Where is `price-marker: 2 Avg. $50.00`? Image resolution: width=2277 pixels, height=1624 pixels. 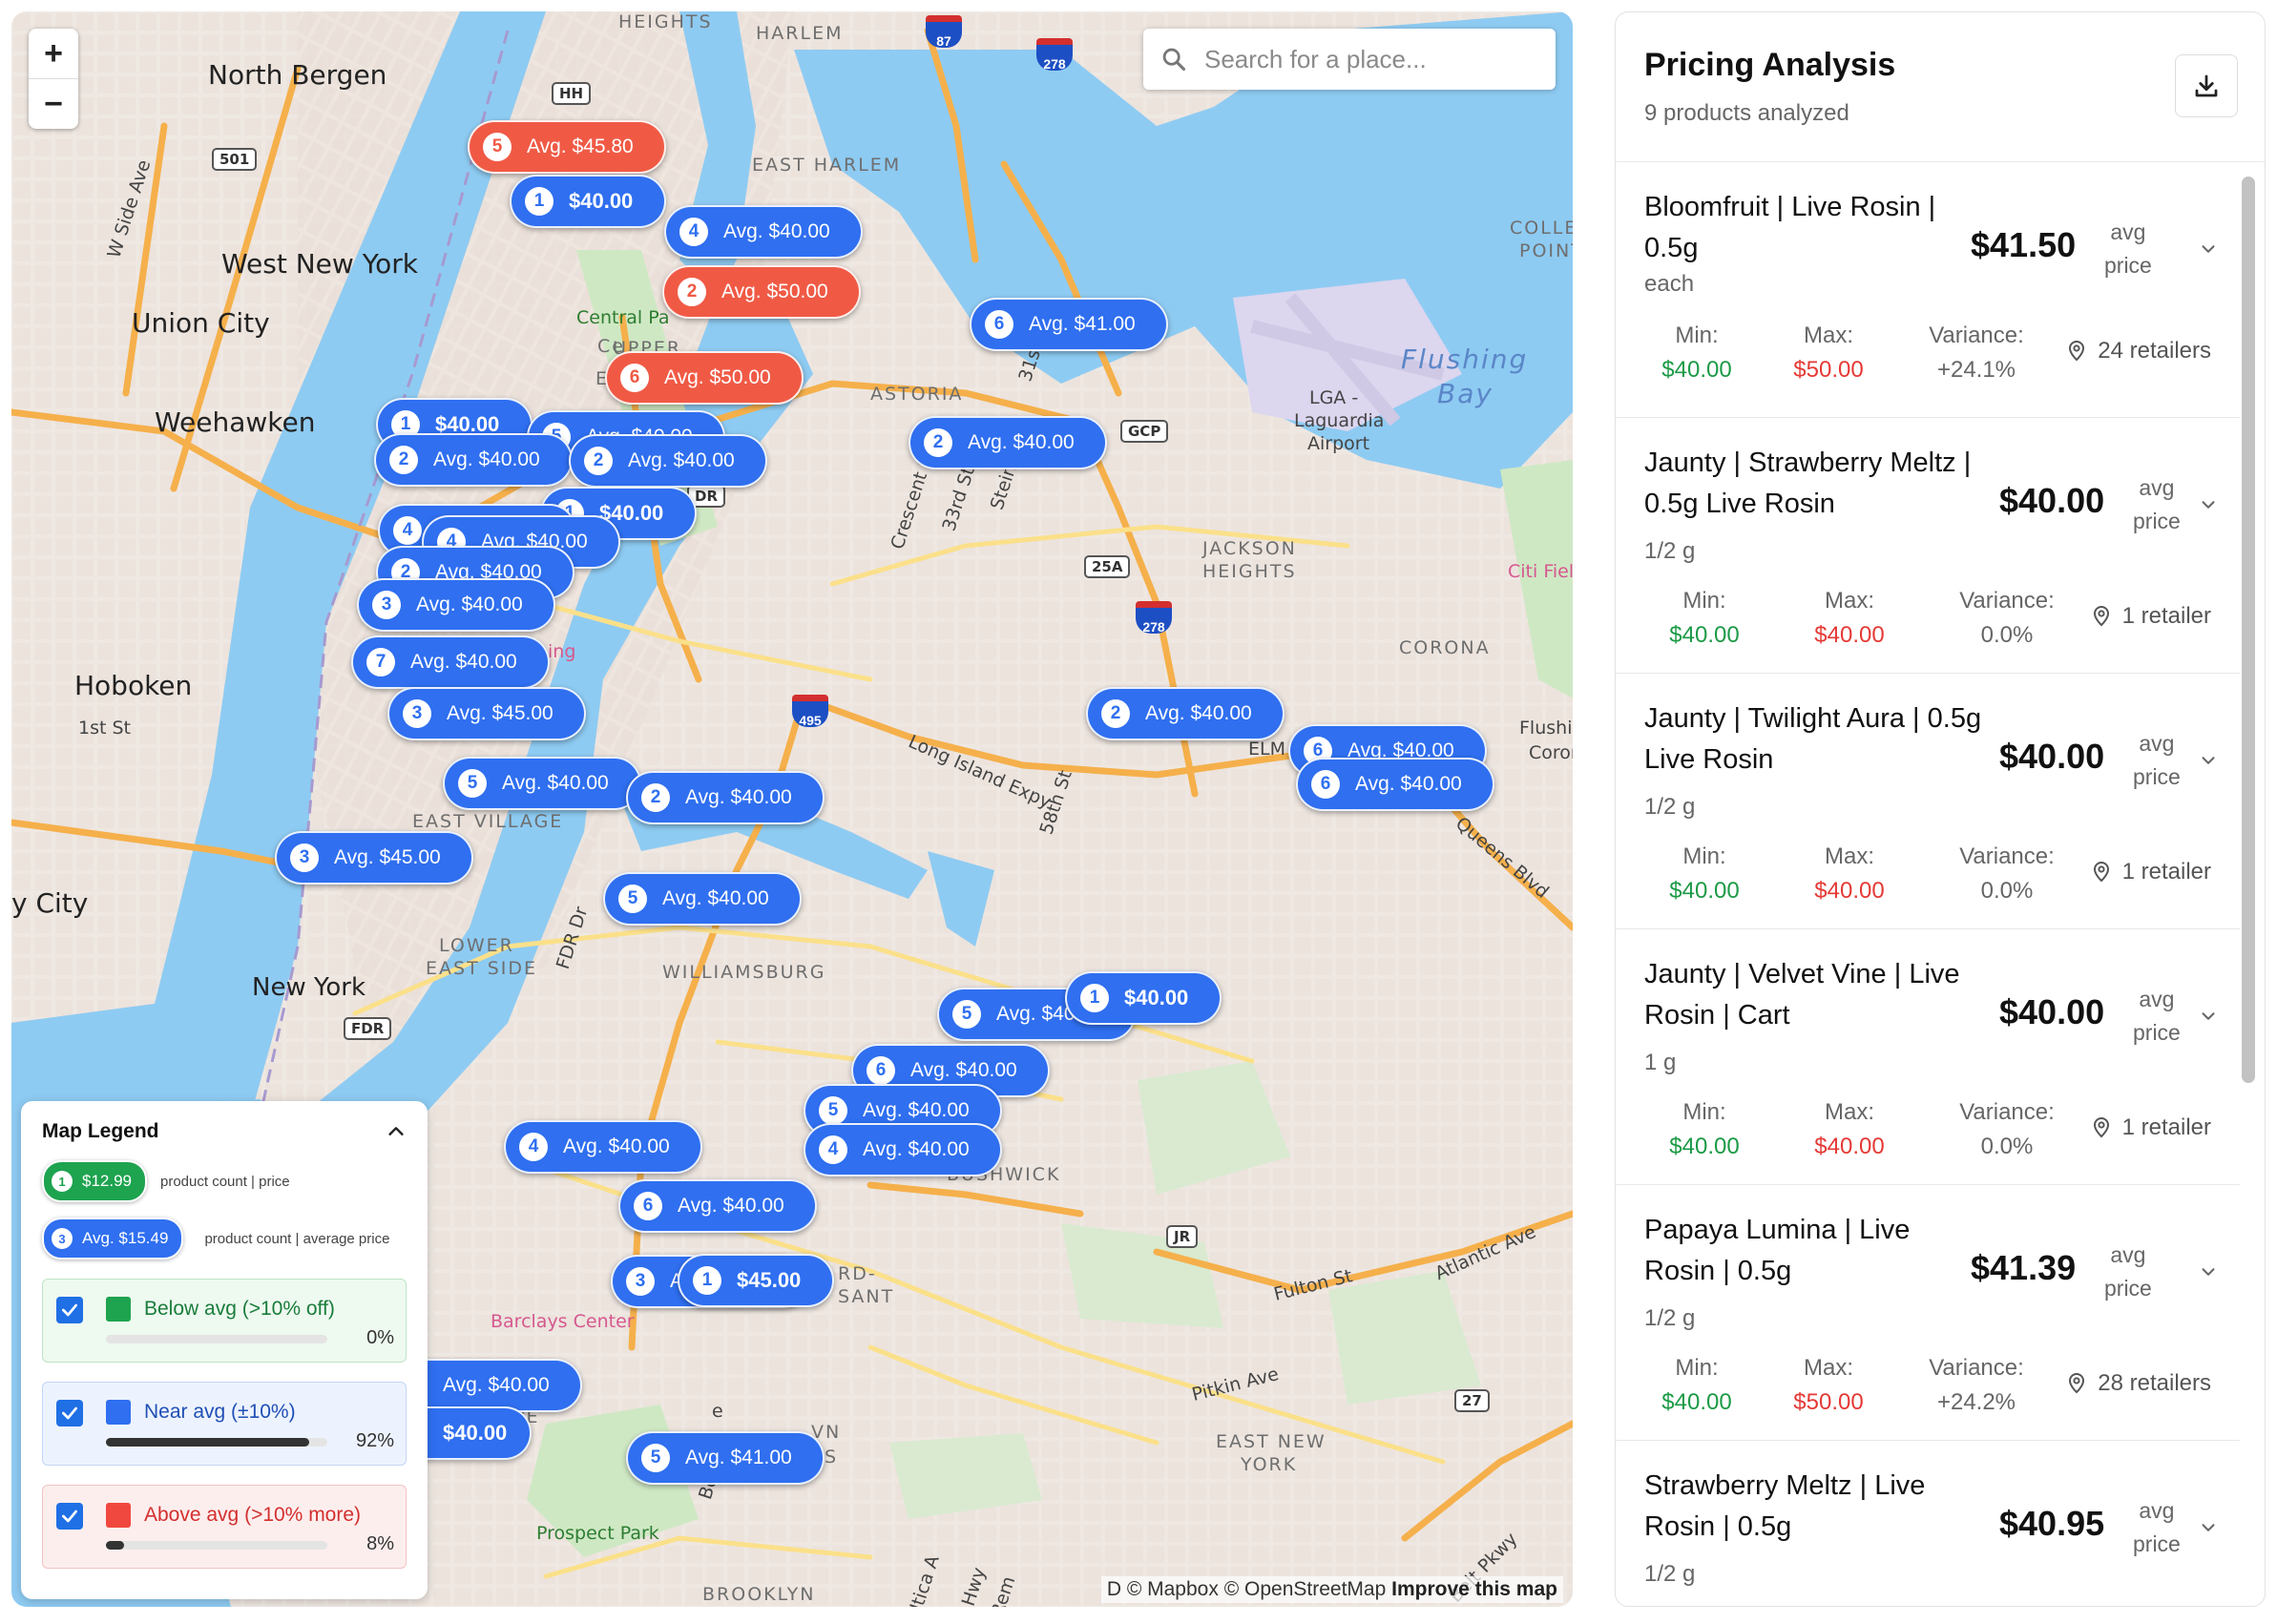
price-marker: 2 Avg. $50.00 is located at coordinates (761, 292).